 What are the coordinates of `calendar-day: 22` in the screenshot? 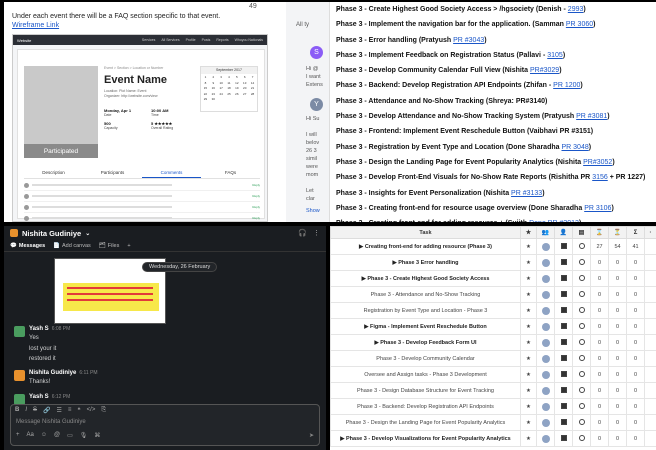 It's located at (205, 94).